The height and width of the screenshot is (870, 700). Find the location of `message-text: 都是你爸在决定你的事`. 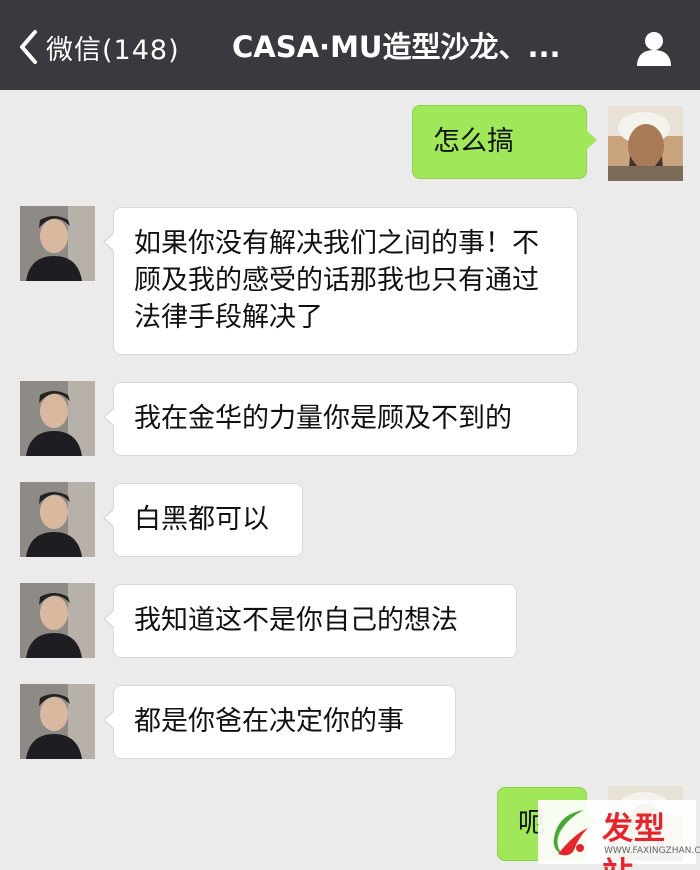

message-text: 都是你爸在决定你的事 is located at coordinates (269, 721).